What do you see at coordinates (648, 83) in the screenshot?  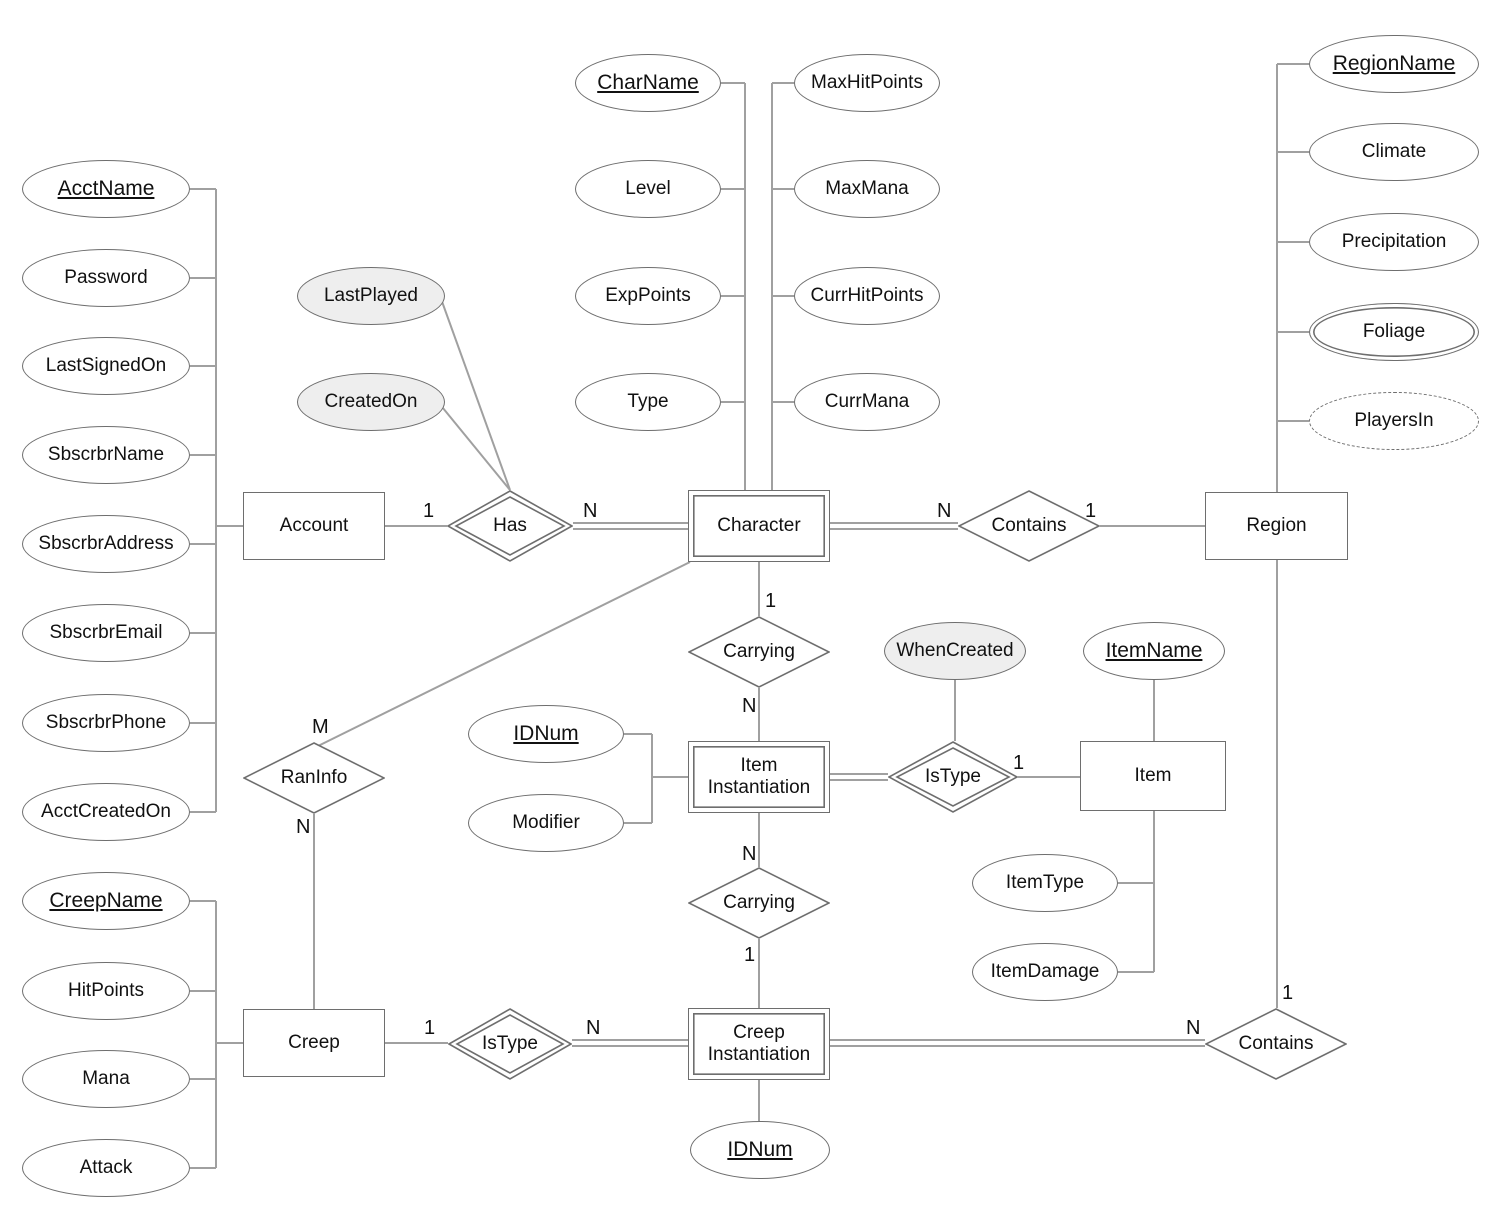 I see `attribute-charname: CharName` at bounding box center [648, 83].